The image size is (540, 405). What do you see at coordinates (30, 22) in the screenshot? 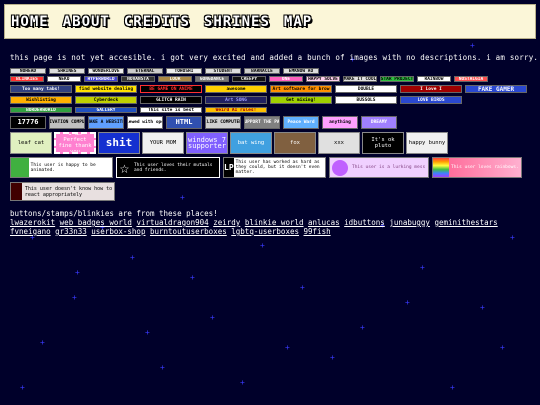
I see `nav-home-link: HOME` at bounding box center [30, 22].